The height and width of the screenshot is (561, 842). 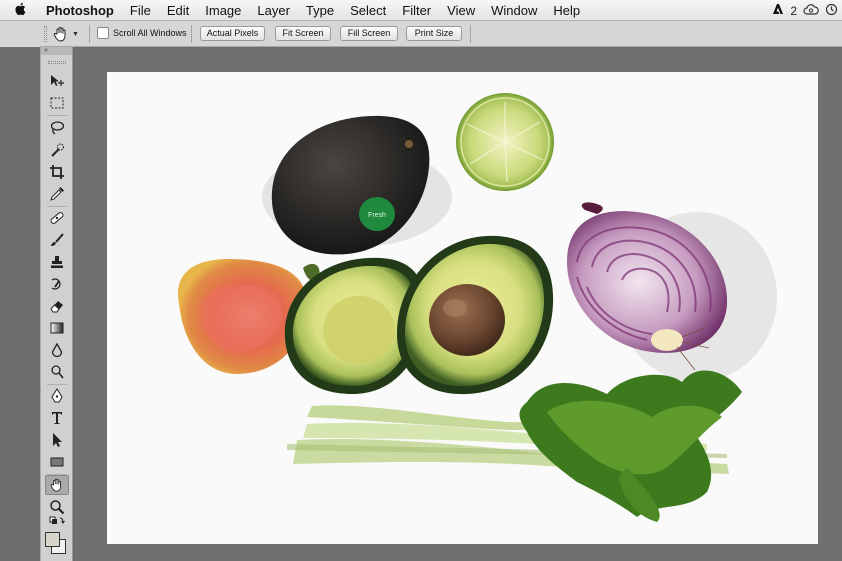 What do you see at coordinates (57, 462) in the screenshot?
I see `rectangle-tool-icon` at bounding box center [57, 462].